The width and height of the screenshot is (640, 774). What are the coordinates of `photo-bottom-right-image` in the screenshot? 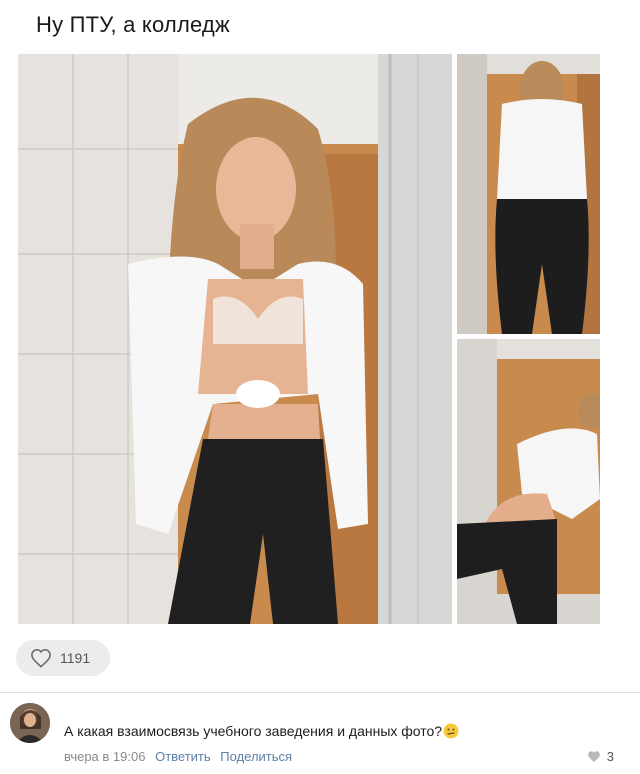 It's located at (528, 481).